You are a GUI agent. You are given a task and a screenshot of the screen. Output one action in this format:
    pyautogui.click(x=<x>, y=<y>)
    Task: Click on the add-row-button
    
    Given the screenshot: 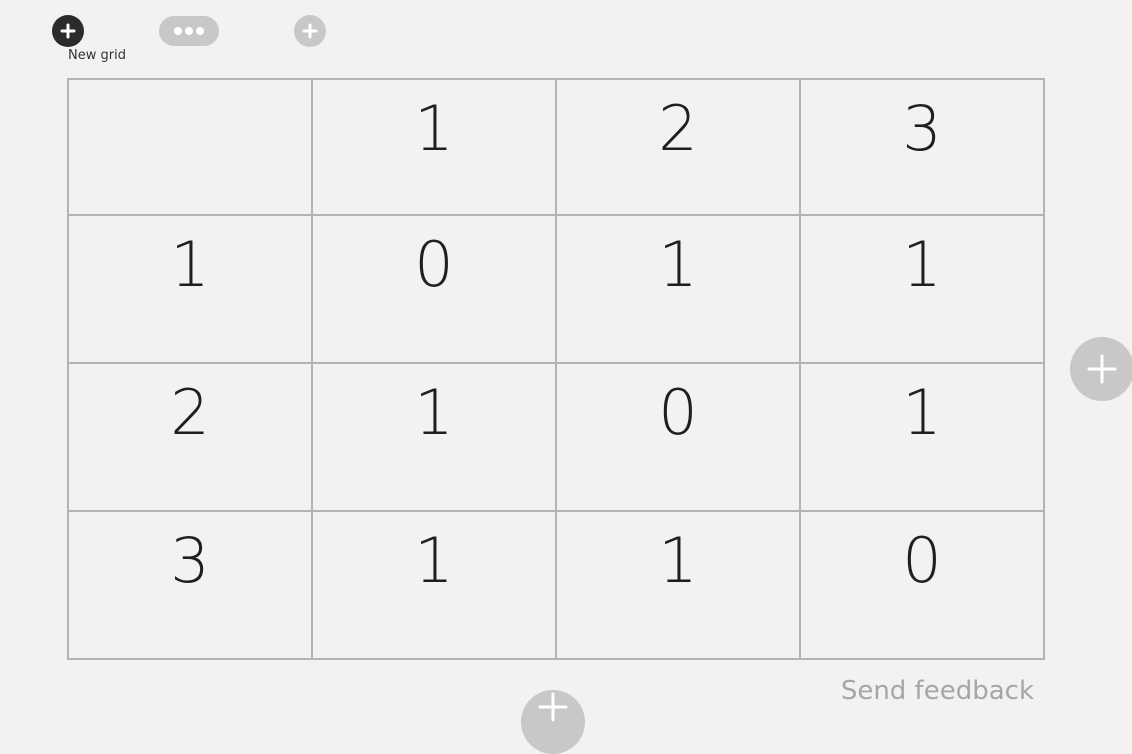 What is the action you would take?
    pyautogui.click(x=553, y=722)
    